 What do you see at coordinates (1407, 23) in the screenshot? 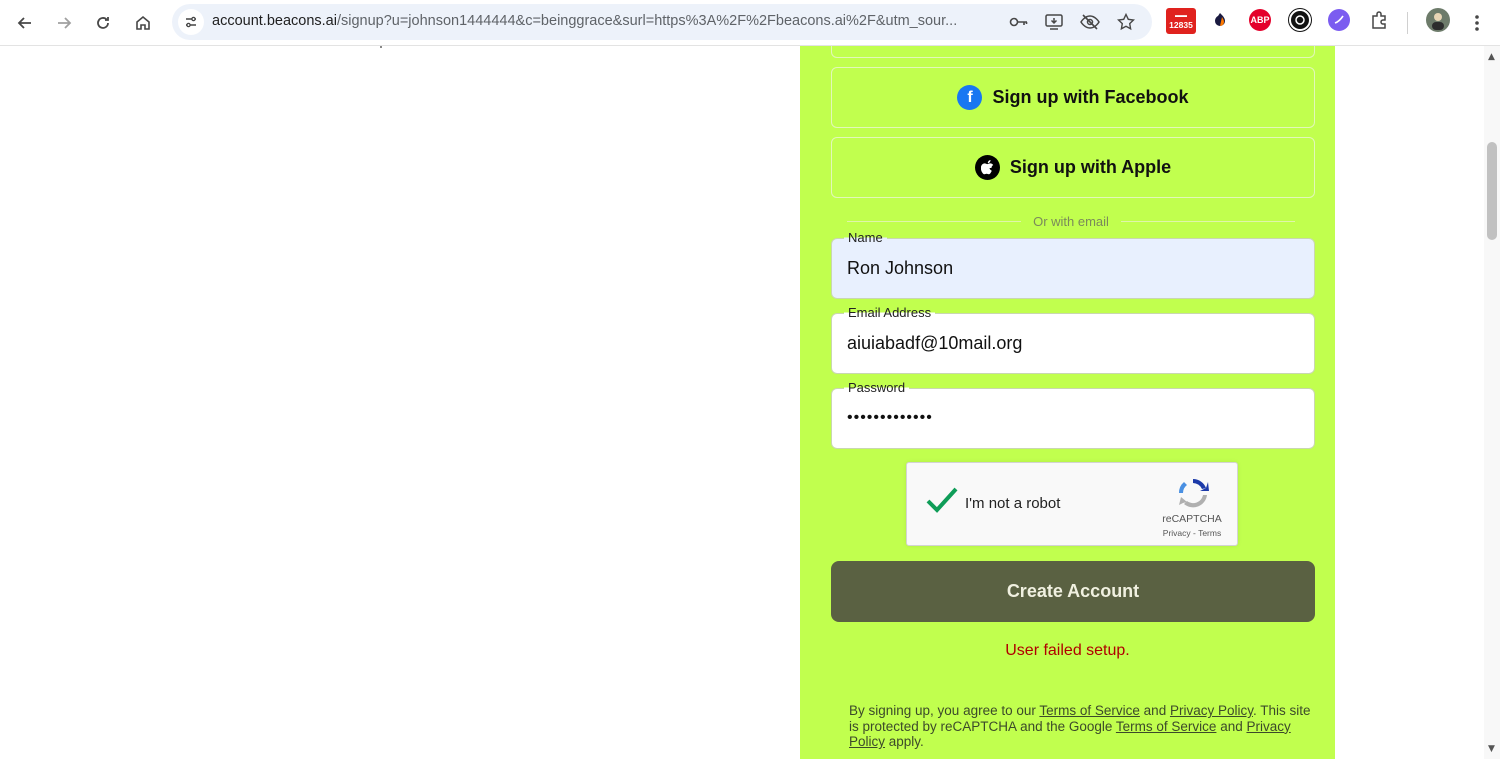
I see `toolbar-separator` at bounding box center [1407, 23].